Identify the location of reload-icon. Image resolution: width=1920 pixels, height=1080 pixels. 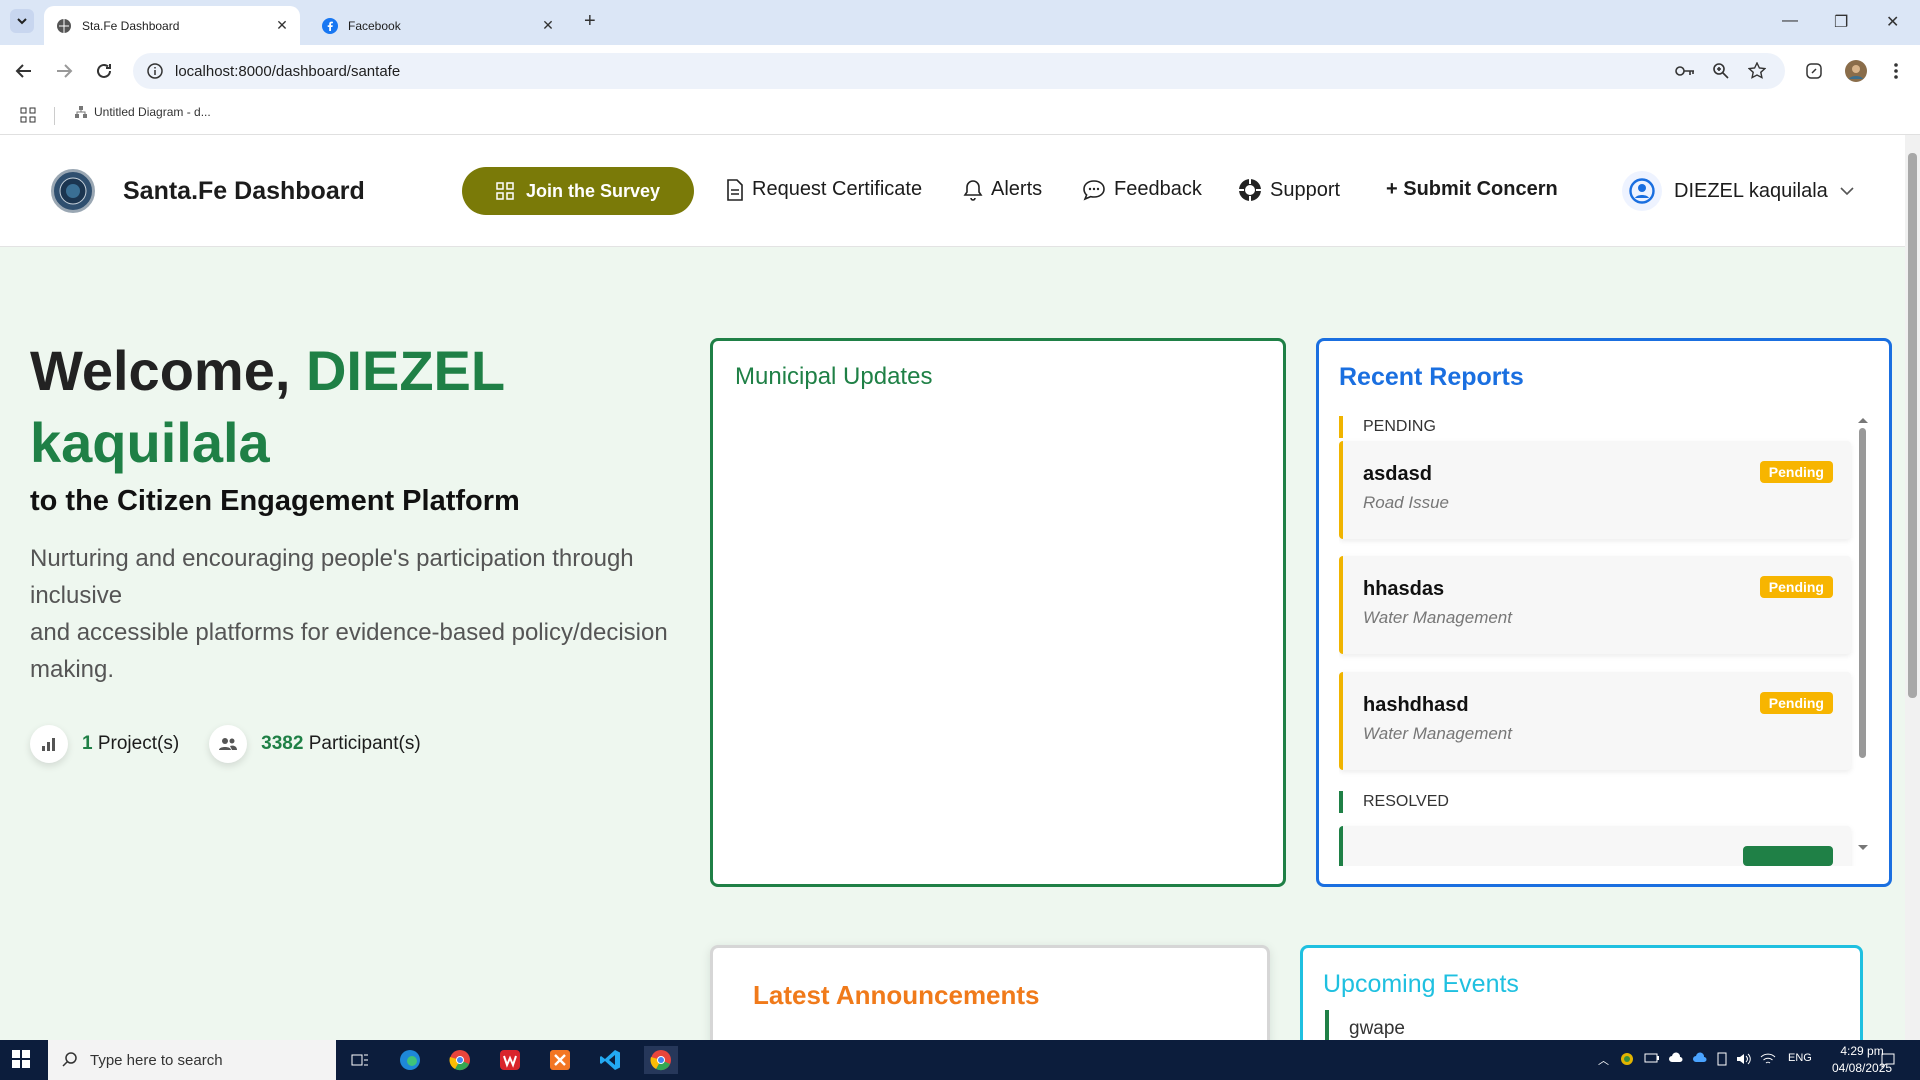
(104, 71).